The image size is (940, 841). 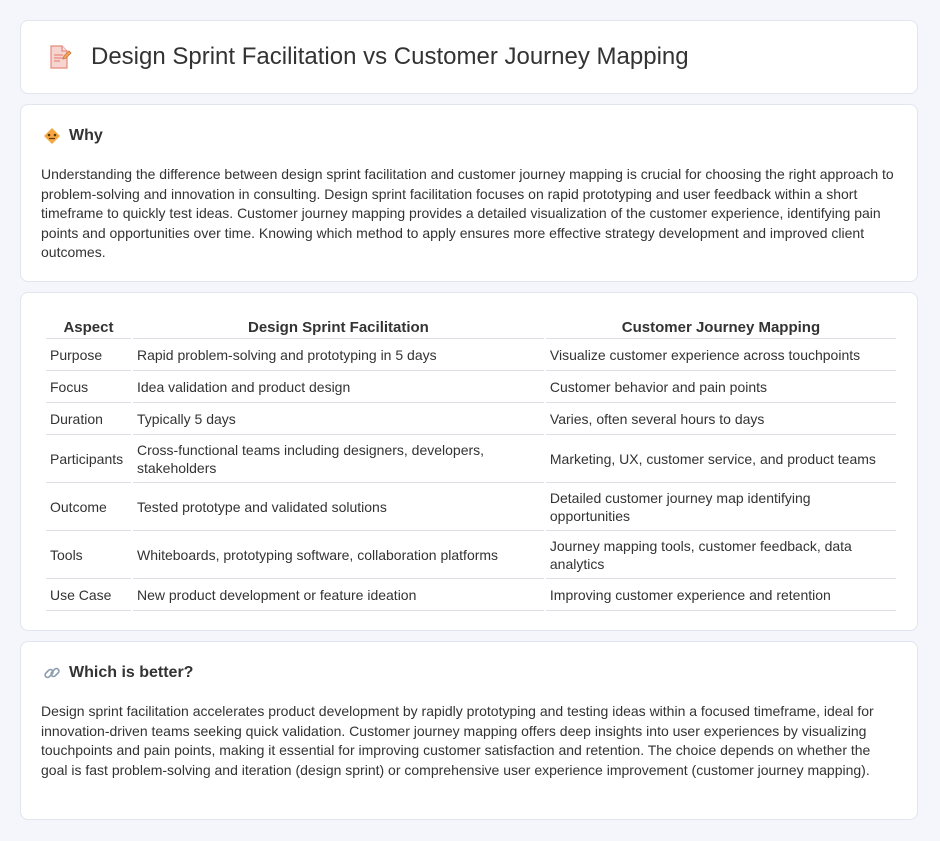 I want to click on cell-aspect: Purpose, so click(x=88, y=356).